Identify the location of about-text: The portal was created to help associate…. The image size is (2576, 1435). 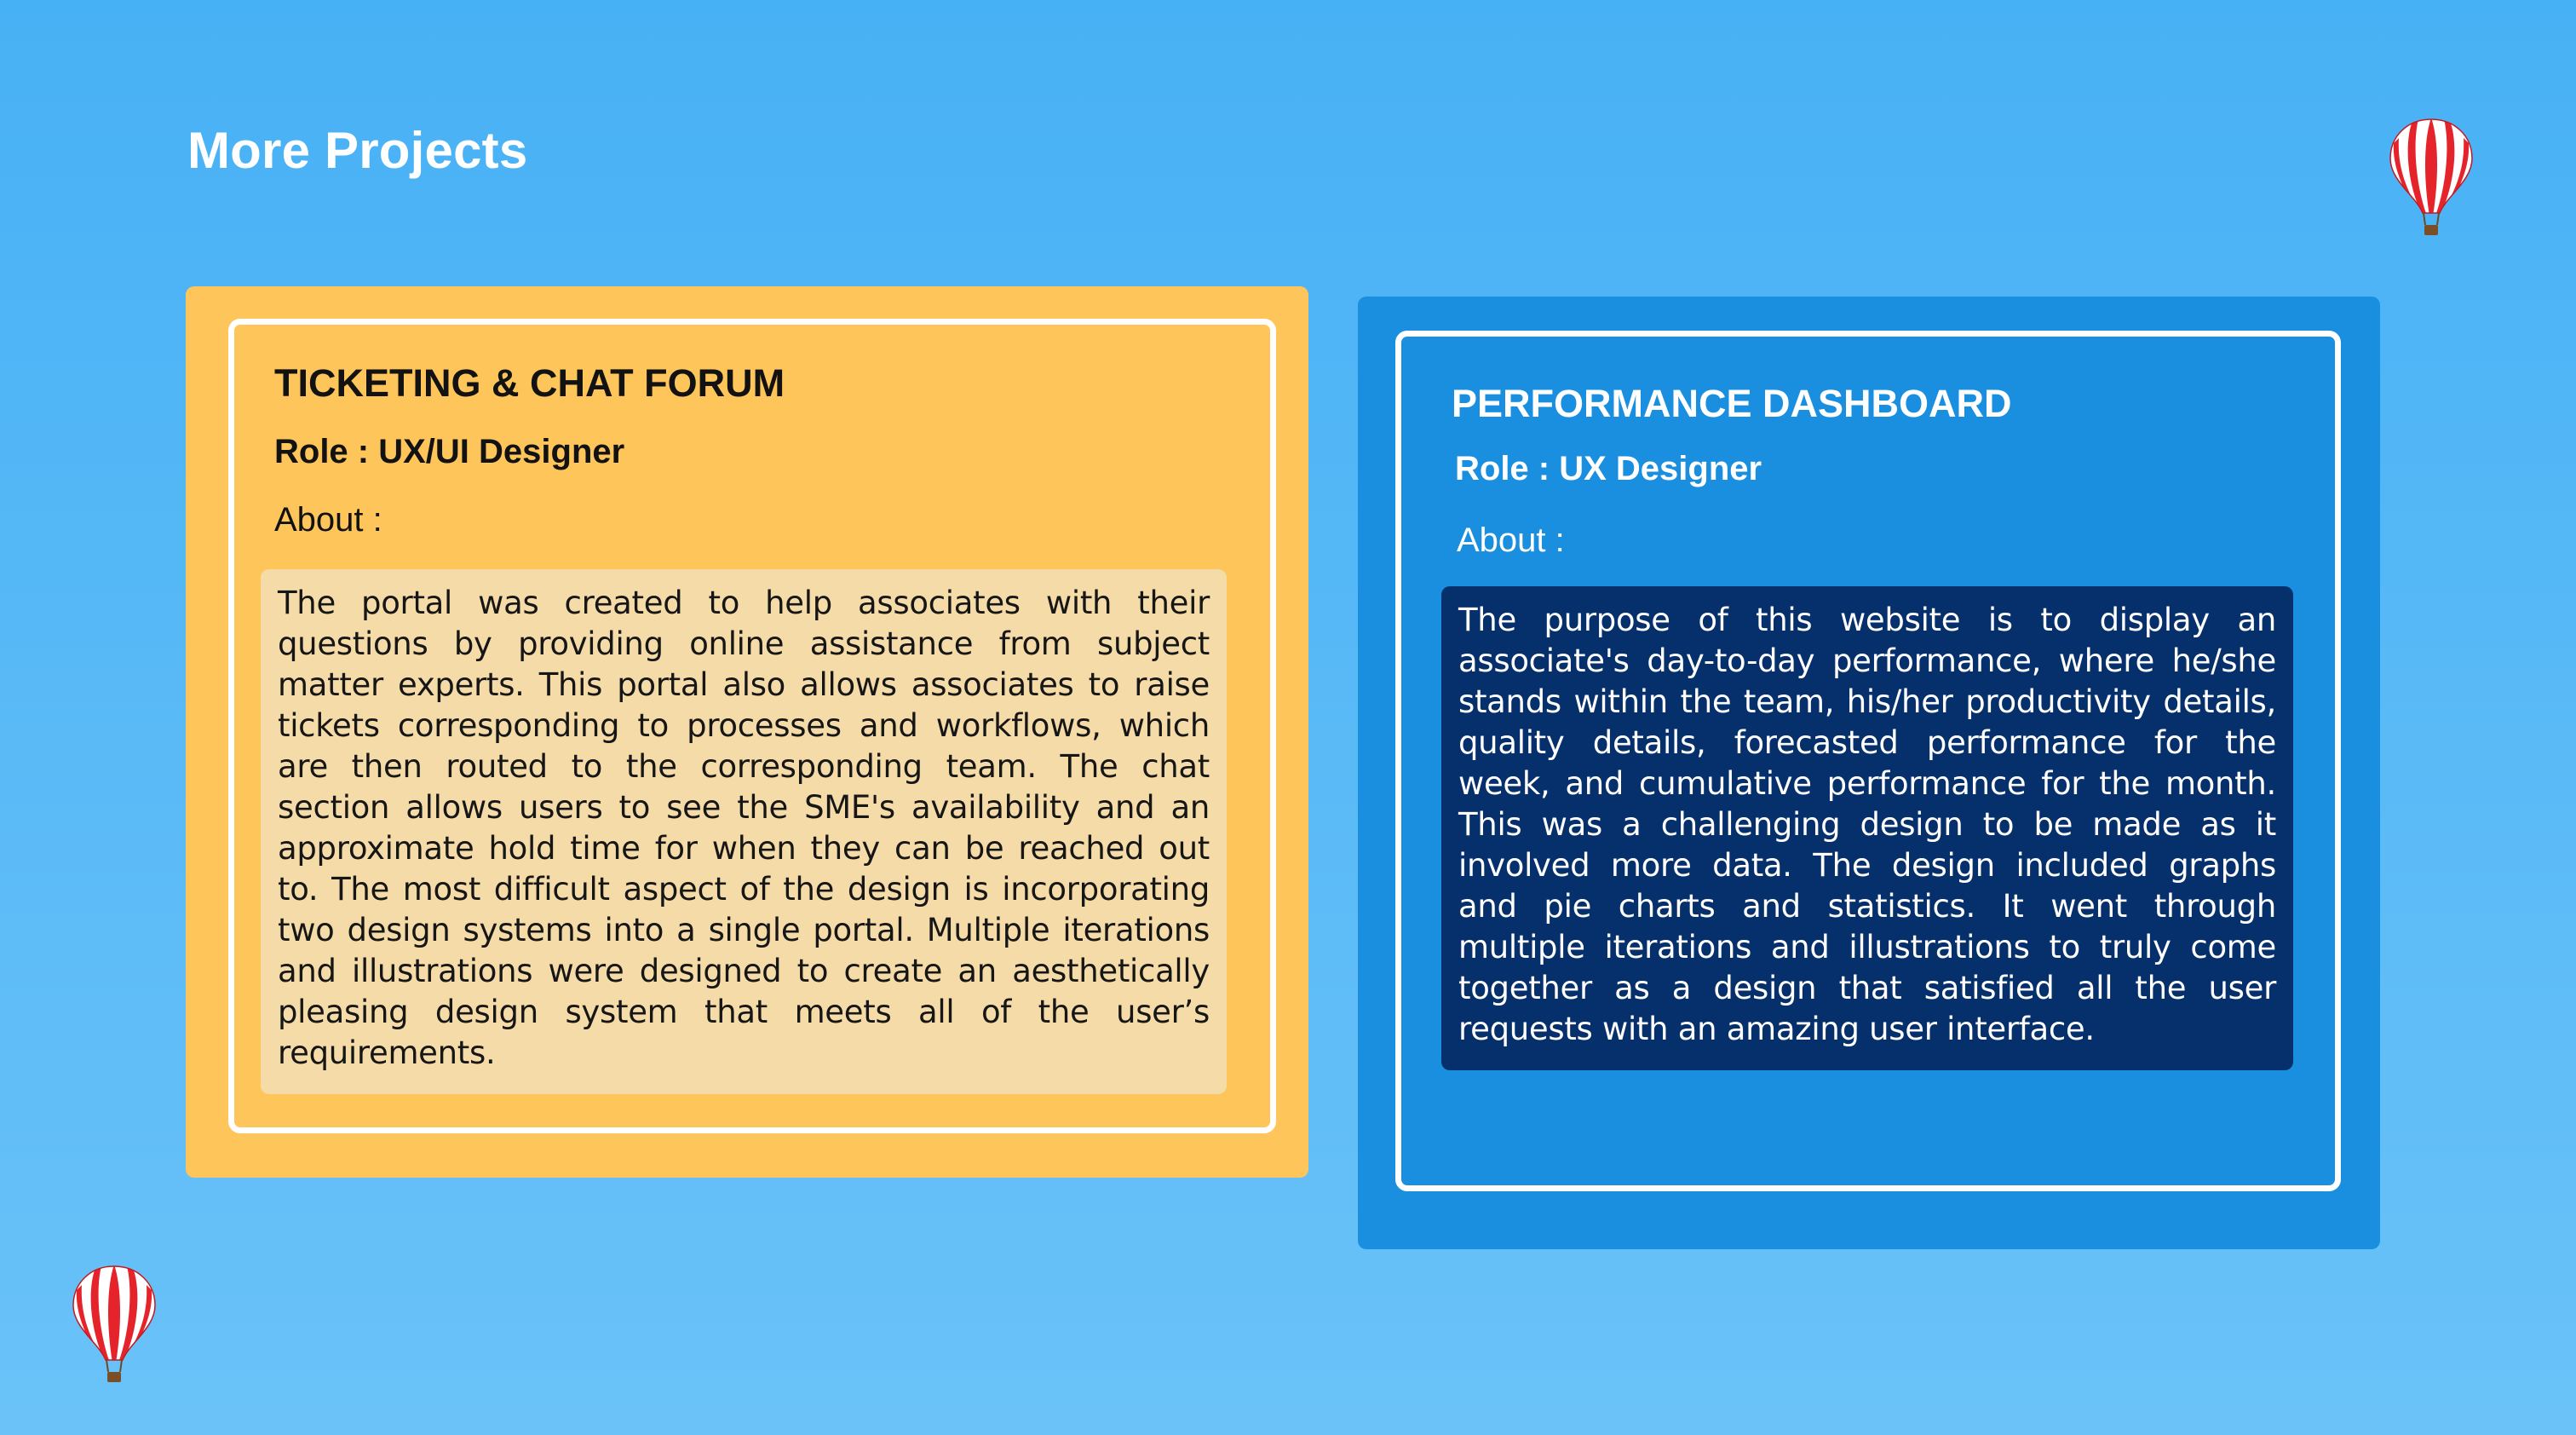
(744, 828).